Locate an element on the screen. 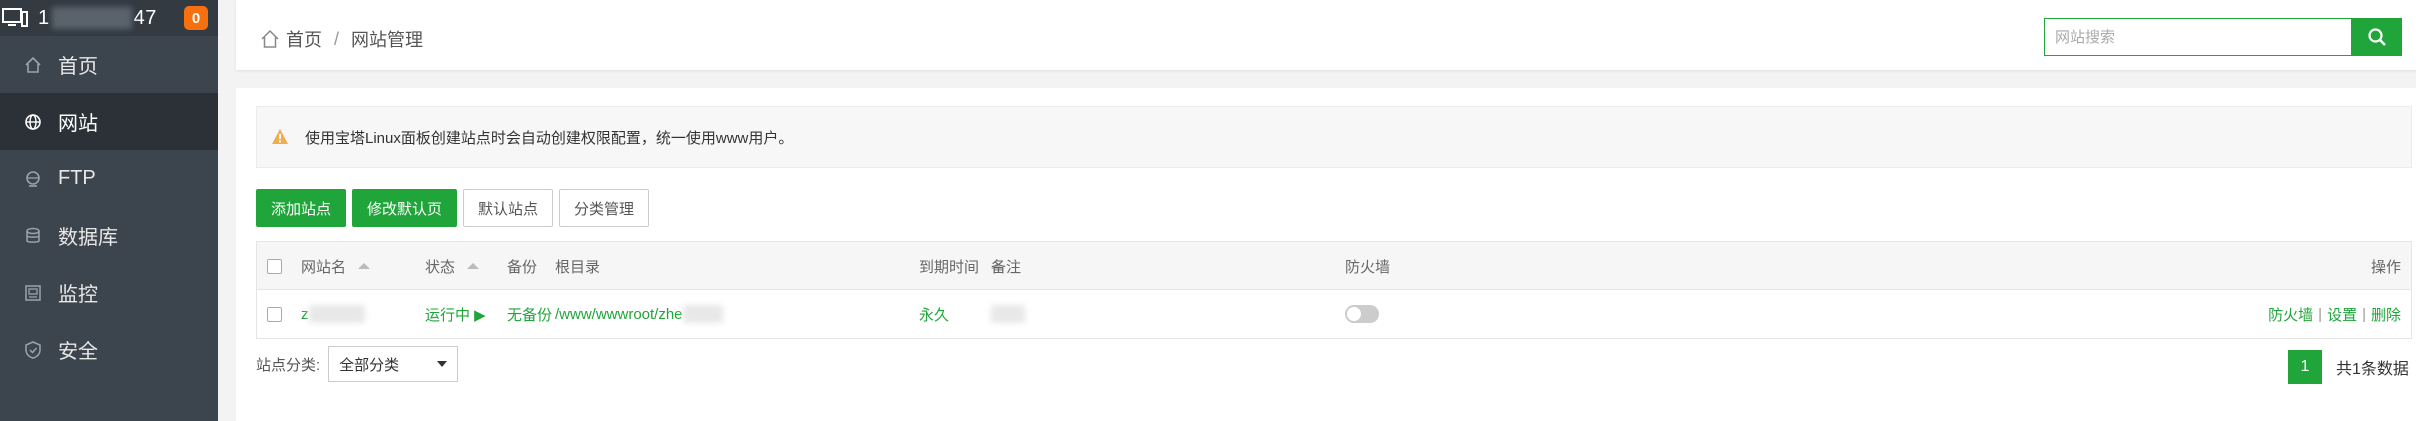 Image resolution: width=2416 pixels, height=421 pixels. chevron-down-icon is located at coordinates (442, 364).